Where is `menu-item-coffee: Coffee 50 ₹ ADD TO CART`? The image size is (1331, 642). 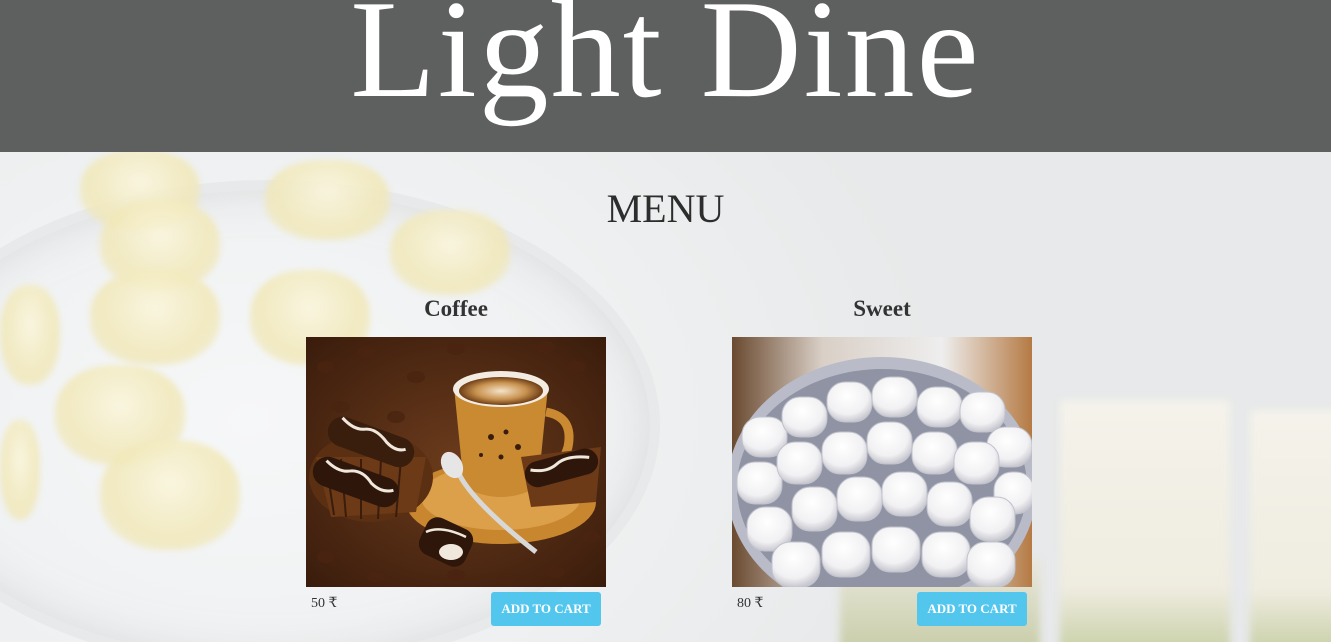
menu-item-coffee: Coffee 50 ₹ ADD TO CART is located at coordinates (456, 459).